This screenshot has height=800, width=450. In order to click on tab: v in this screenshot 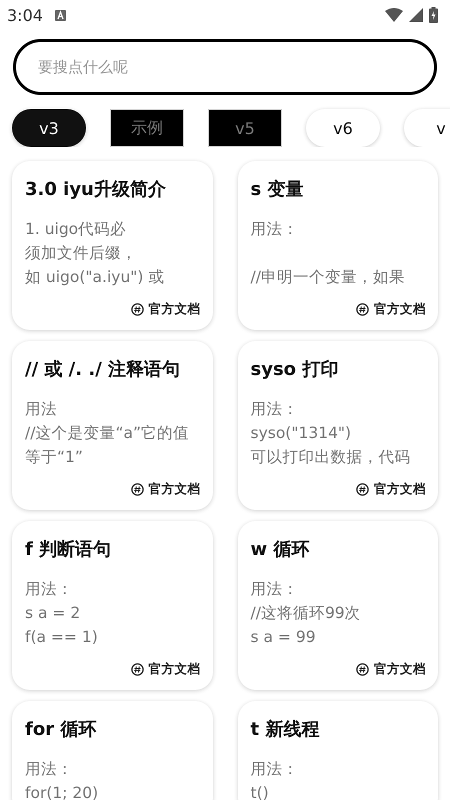, I will do `click(427, 128)`.